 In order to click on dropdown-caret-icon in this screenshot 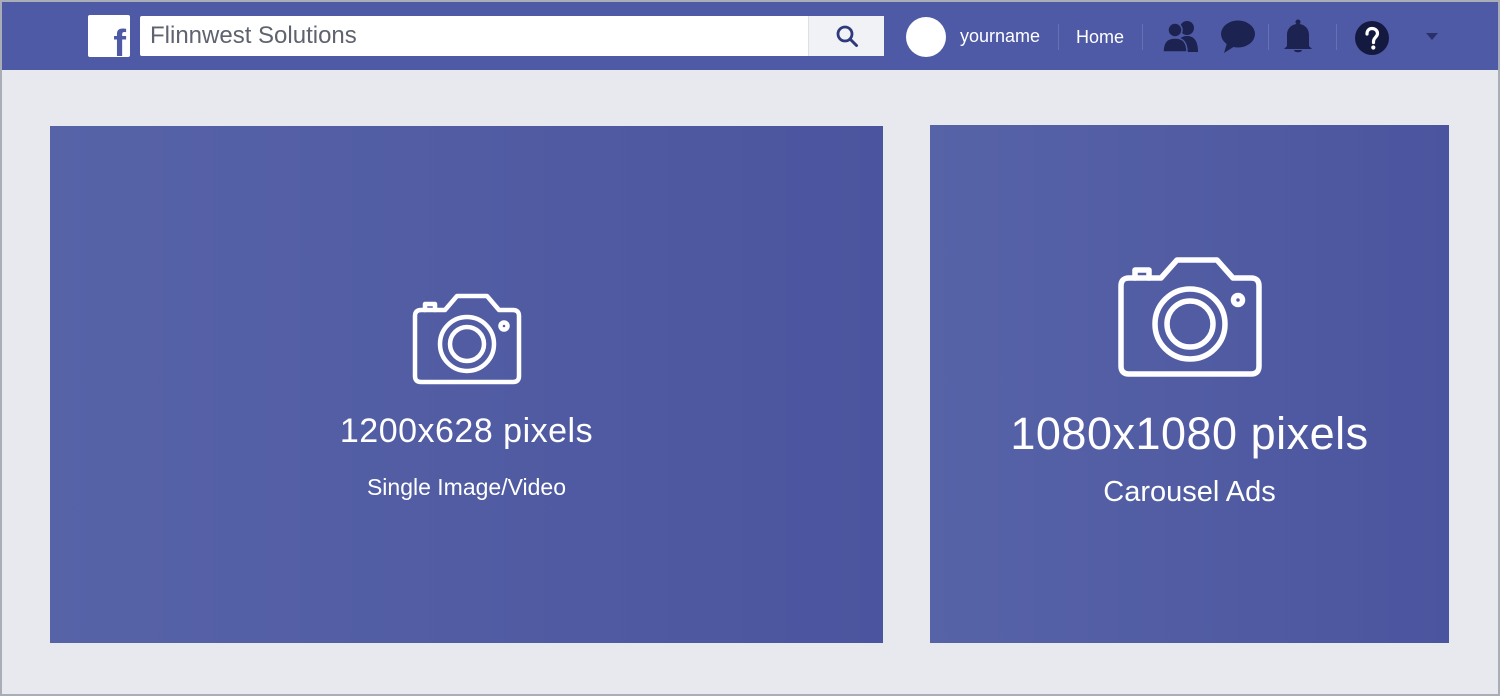, I will do `click(1432, 36)`.